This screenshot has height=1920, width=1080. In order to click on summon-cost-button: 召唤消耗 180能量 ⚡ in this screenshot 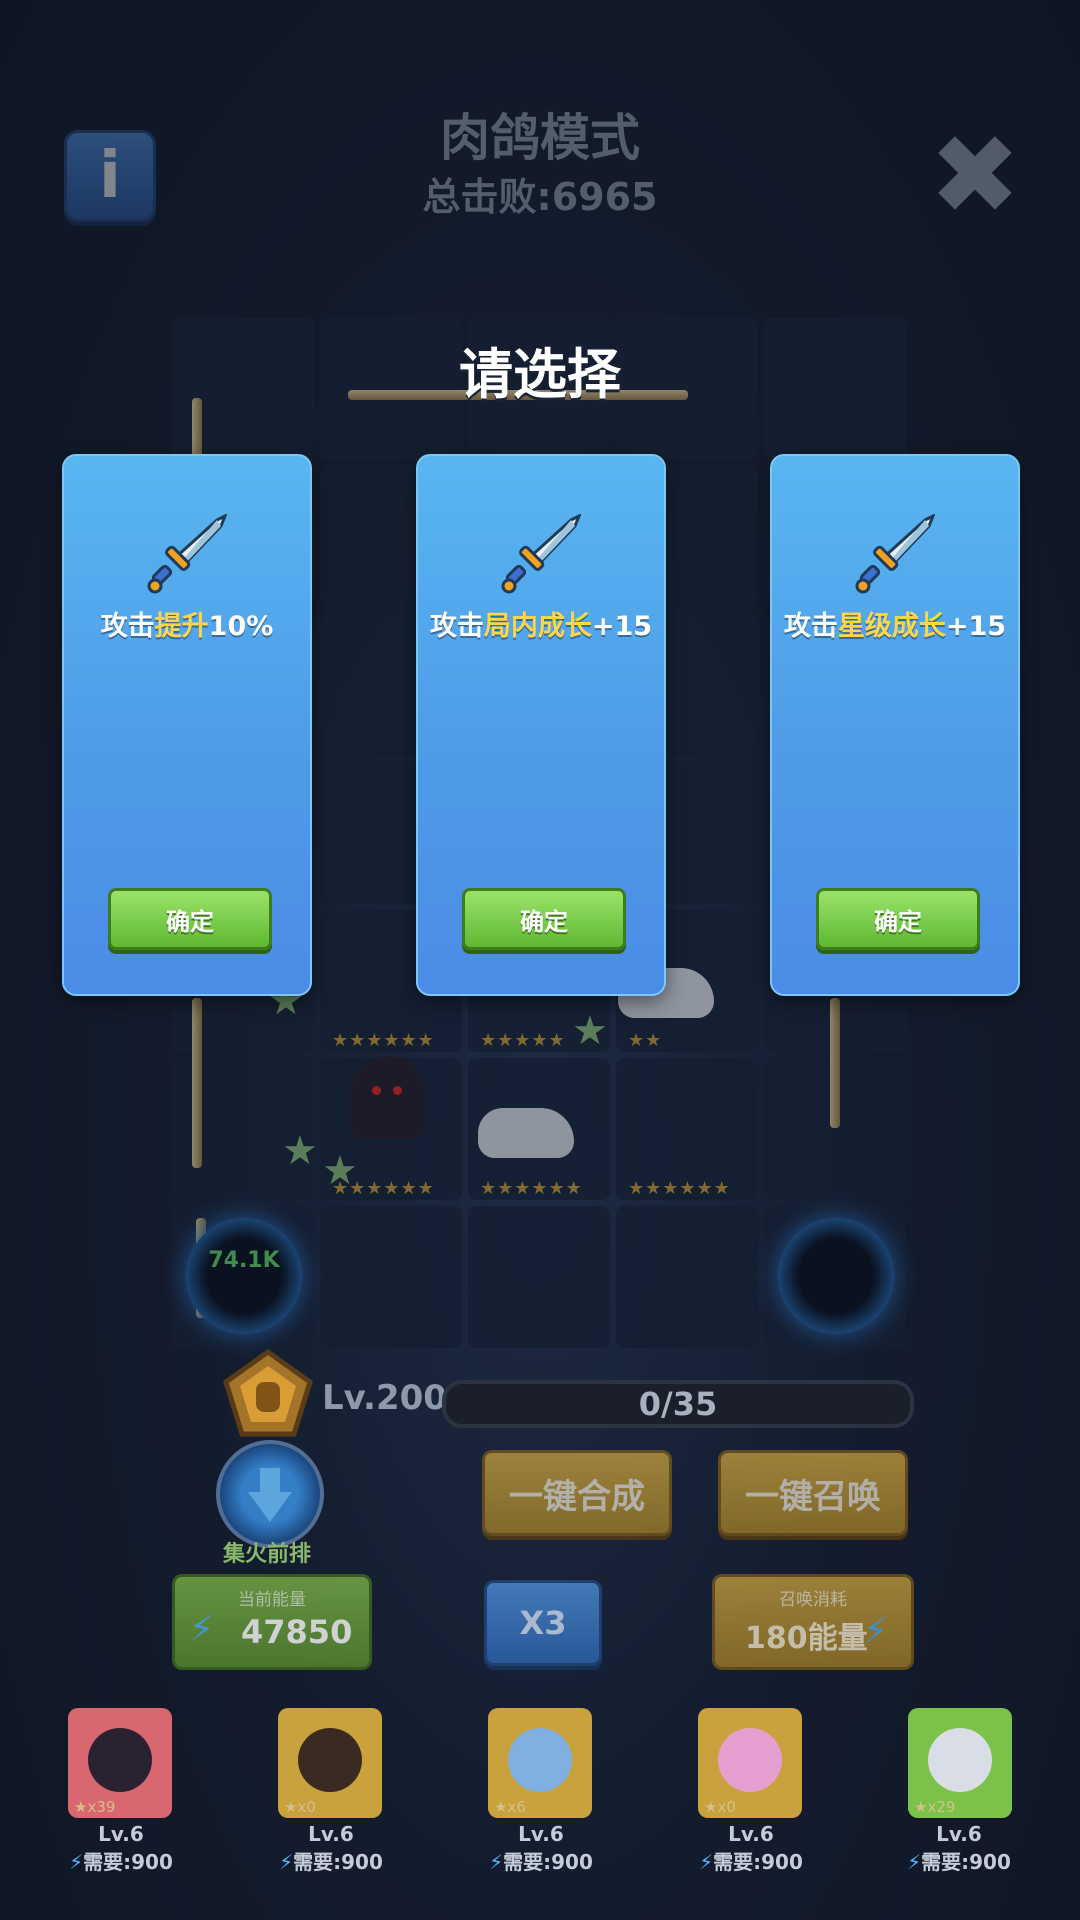, I will do `click(813, 1622)`.